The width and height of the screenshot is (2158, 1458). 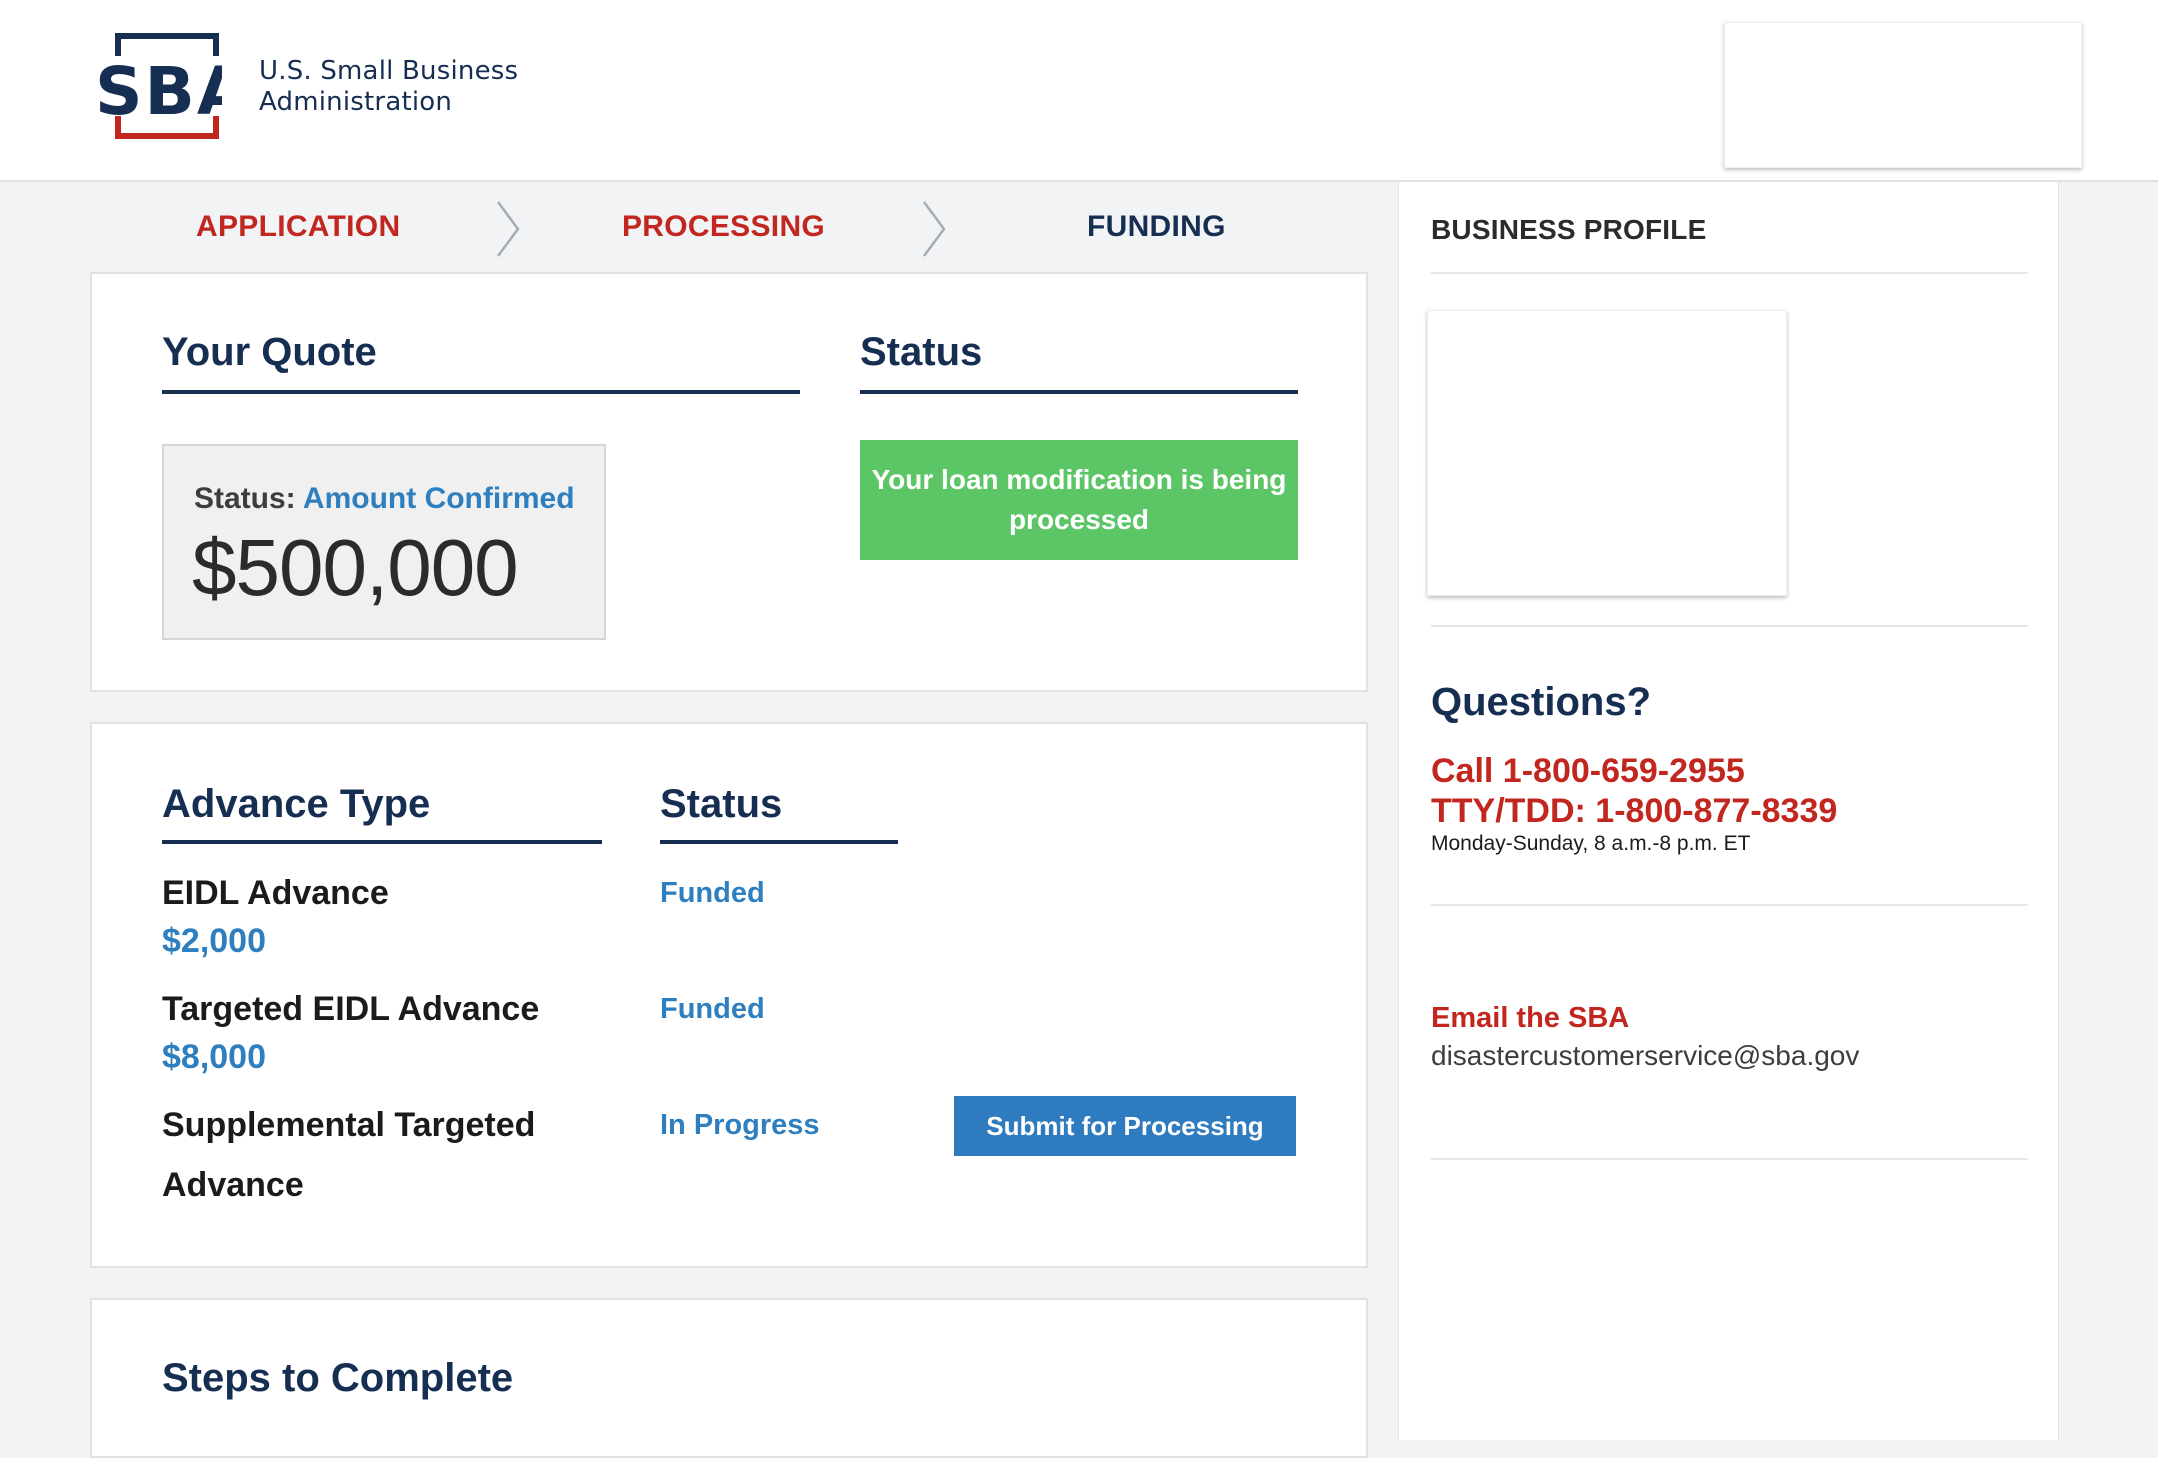 What do you see at coordinates (1591, 843) in the screenshot?
I see `support-hours: Monday-Sunday, 8 a.m.-8 p.m. ET` at bounding box center [1591, 843].